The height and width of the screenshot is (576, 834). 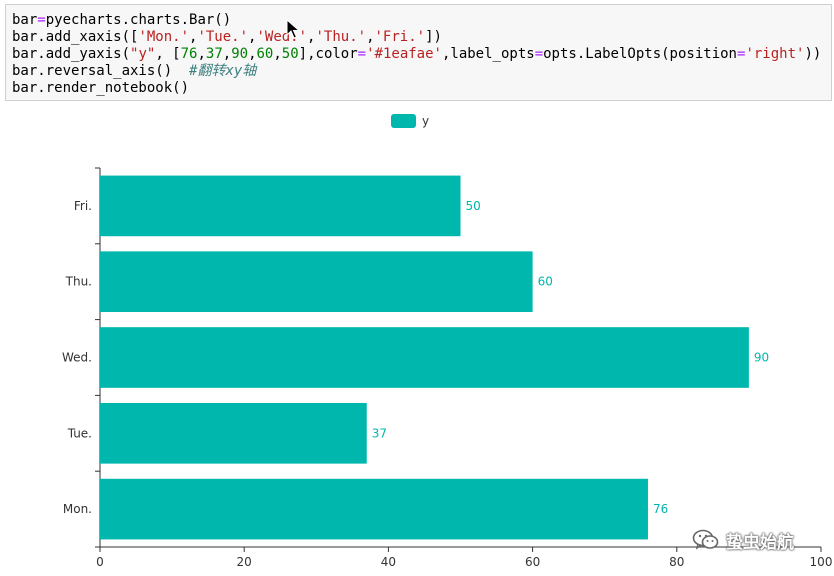 I want to click on watermark-text: 蛰虫始航, so click(x=760, y=542).